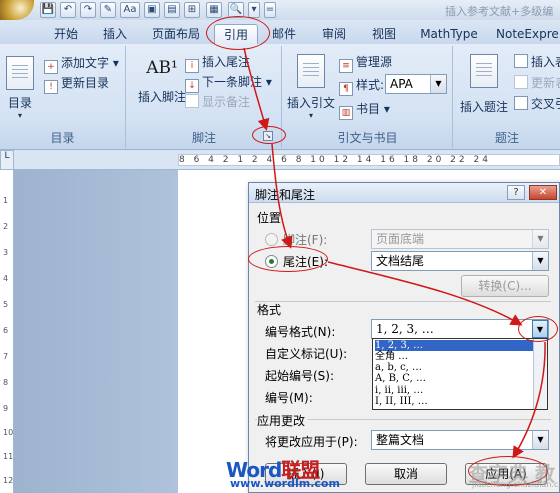  What do you see at coordinates (306, 354) in the screenshot?
I see `custom-mark-label: 自定义标记(U):` at bounding box center [306, 354].